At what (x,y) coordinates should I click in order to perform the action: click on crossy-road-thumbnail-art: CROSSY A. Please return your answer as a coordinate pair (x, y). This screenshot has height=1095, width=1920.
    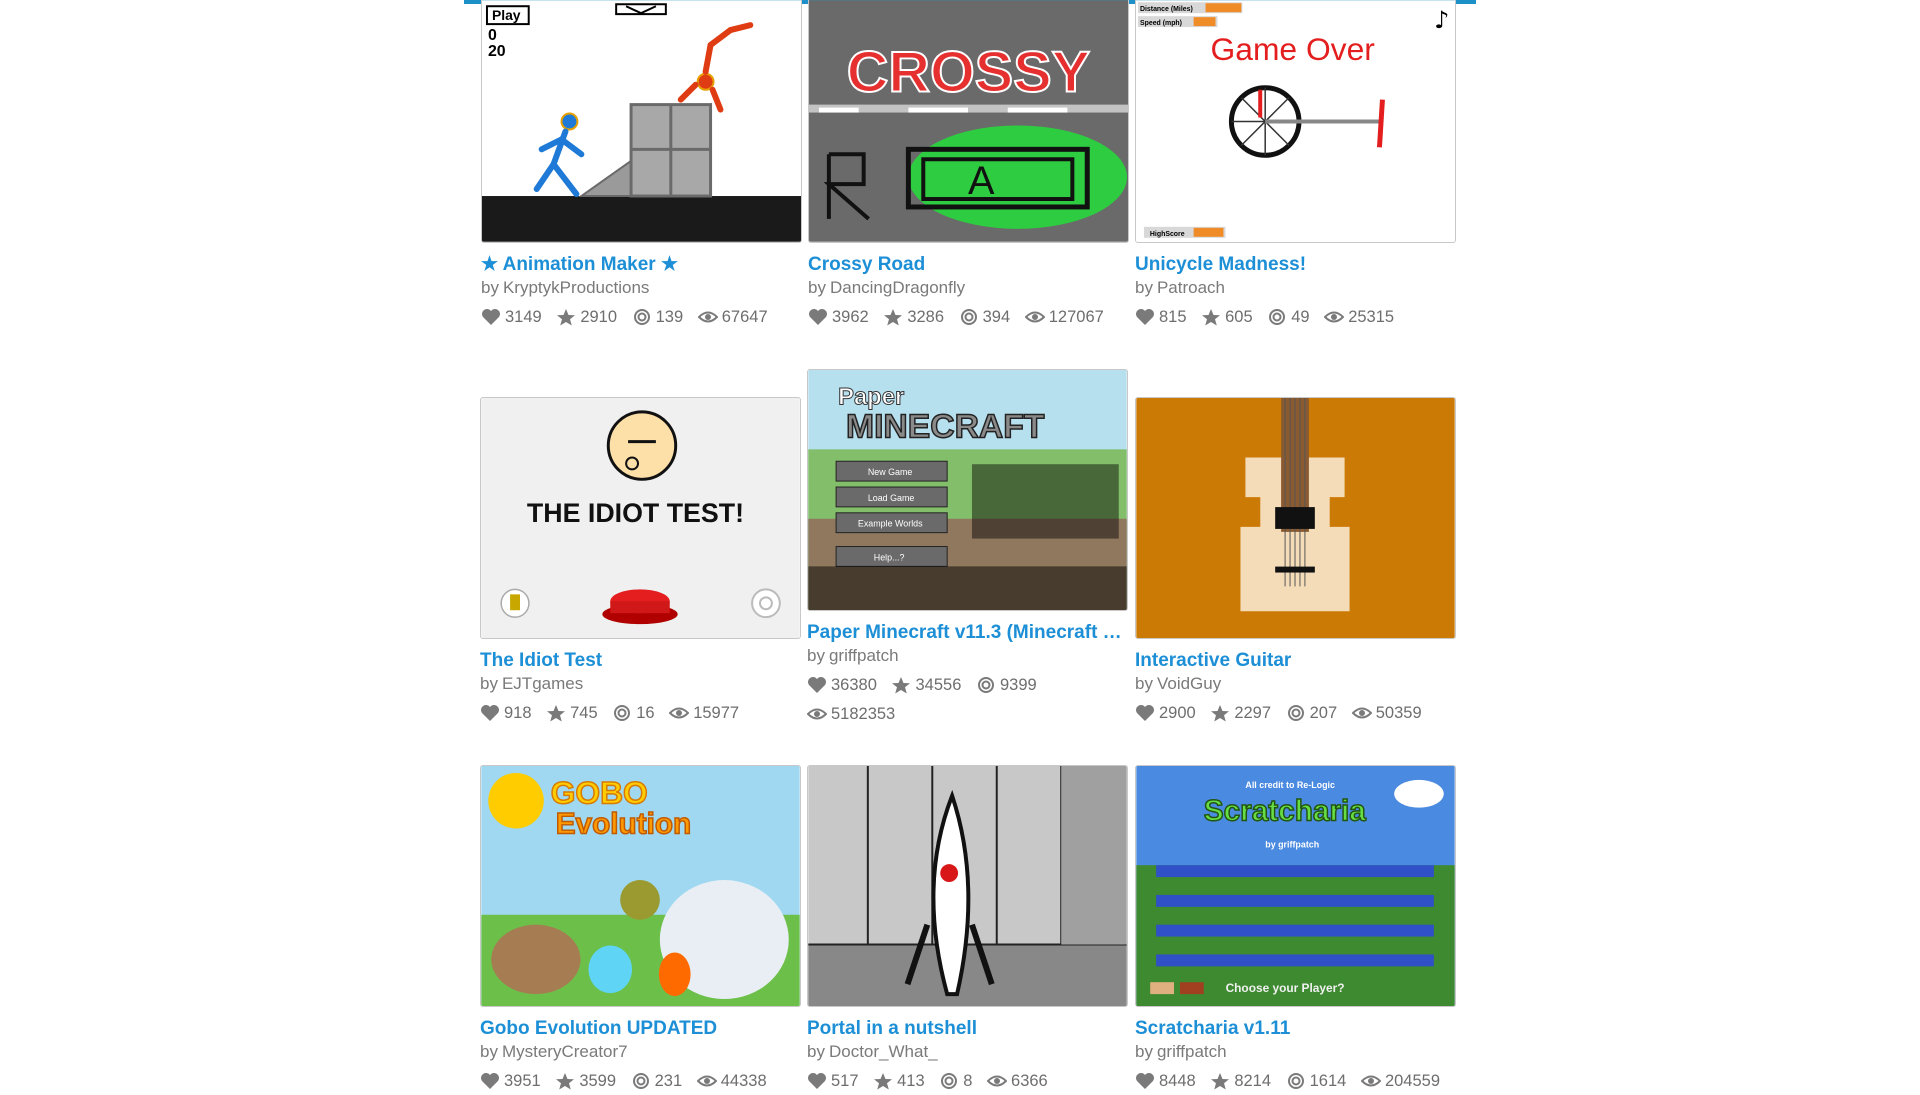
    Looking at the image, I should click on (968, 121).